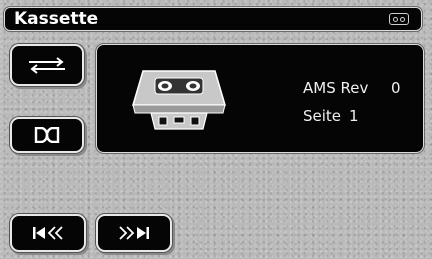 The image size is (432, 259). I want to click on side-value: 1, so click(354, 116).